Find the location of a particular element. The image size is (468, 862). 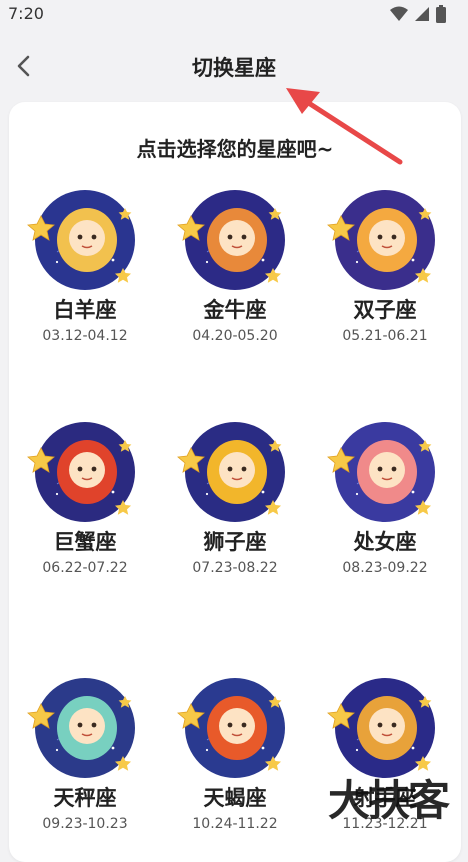

select-sign-prompt: 点击选择您的星座吧~ is located at coordinates (235, 149).